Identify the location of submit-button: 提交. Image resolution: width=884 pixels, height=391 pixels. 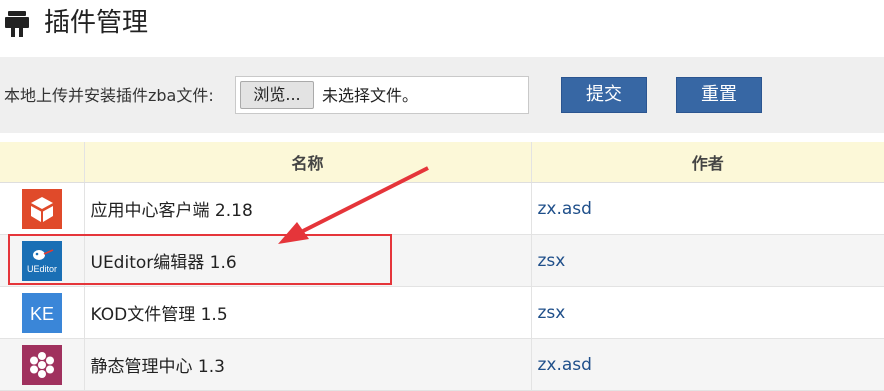
(604, 95).